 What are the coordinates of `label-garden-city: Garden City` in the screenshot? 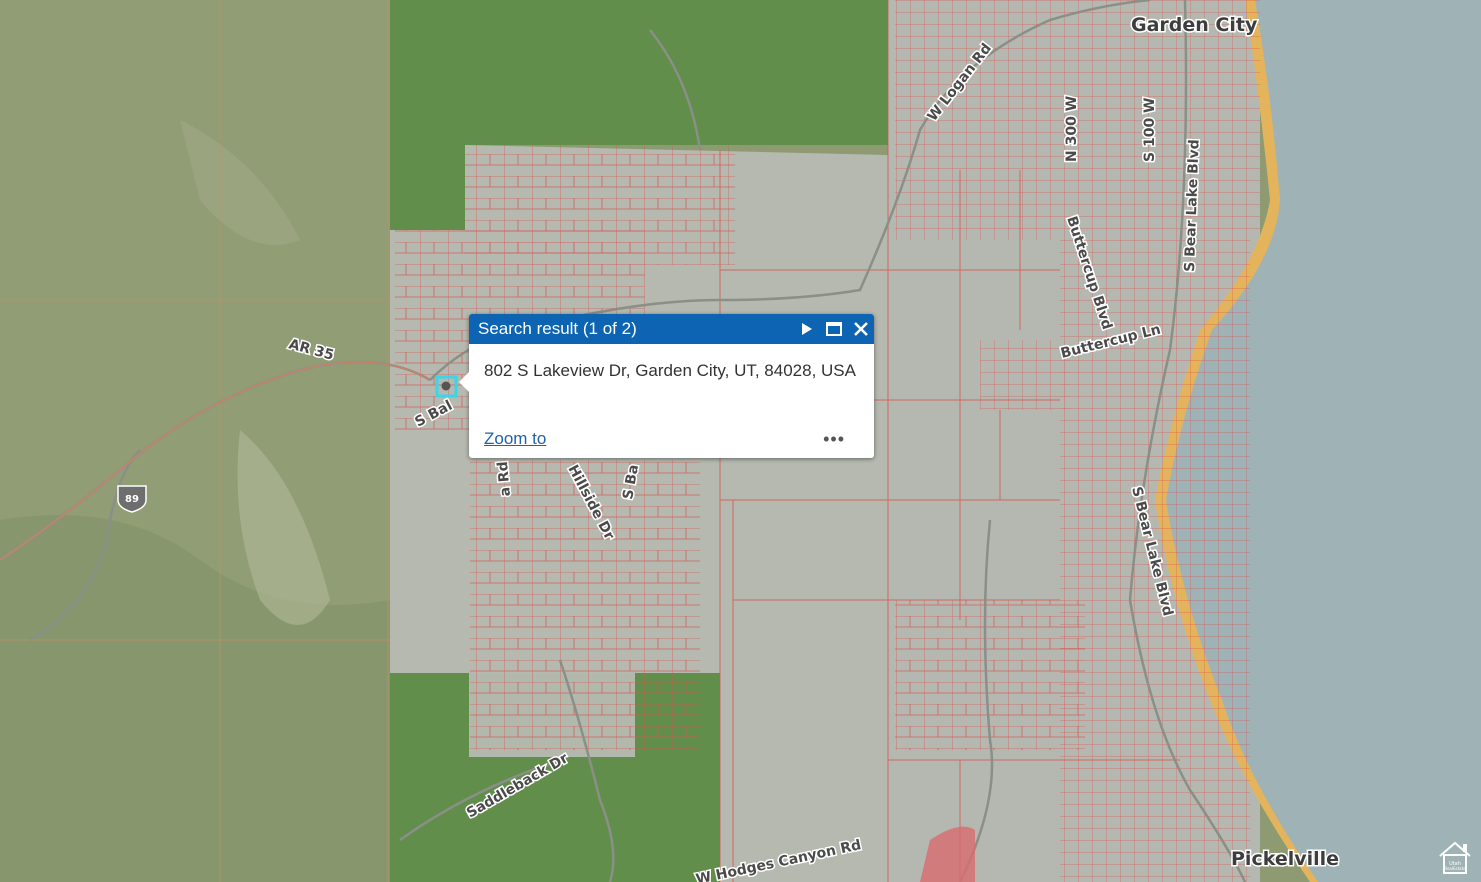 It's located at (1194, 25).